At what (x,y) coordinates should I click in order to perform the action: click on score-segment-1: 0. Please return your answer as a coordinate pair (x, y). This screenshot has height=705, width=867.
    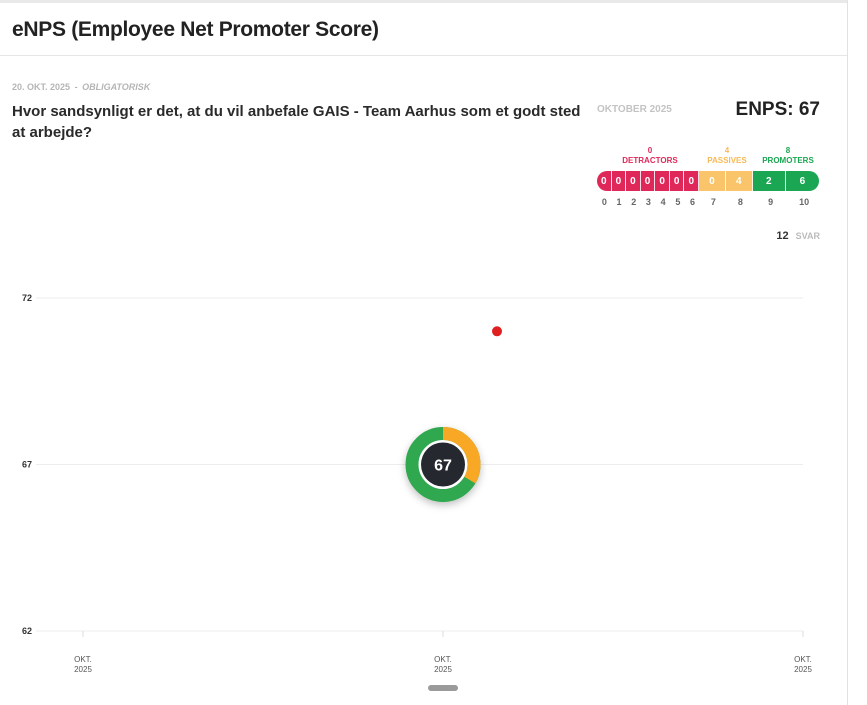
    Looking at the image, I should click on (619, 181).